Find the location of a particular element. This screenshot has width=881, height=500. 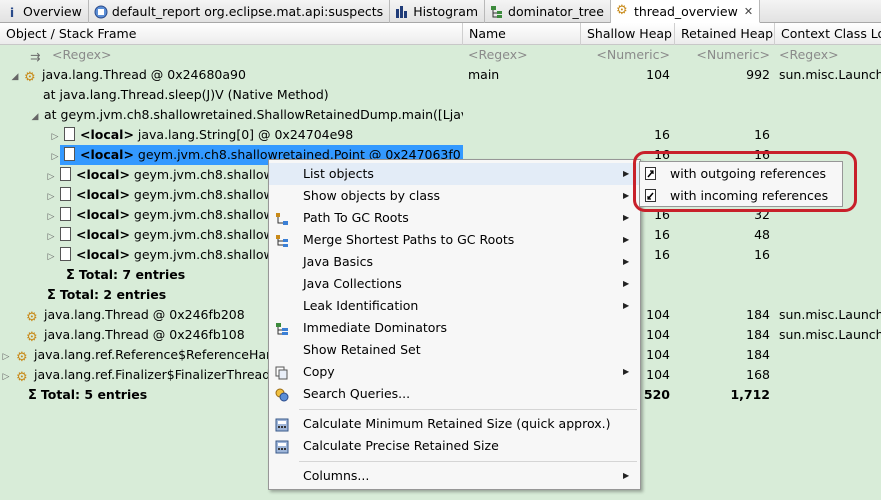

tab-dominator-tree: dominator_tree is located at coordinates (548, 11).